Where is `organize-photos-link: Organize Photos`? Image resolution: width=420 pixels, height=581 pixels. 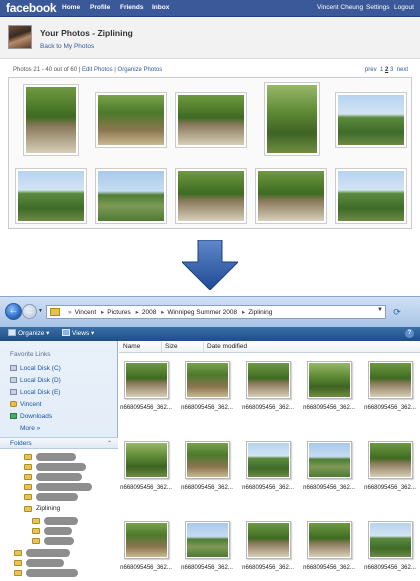 organize-photos-link: Organize Photos is located at coordinates (140, 70).